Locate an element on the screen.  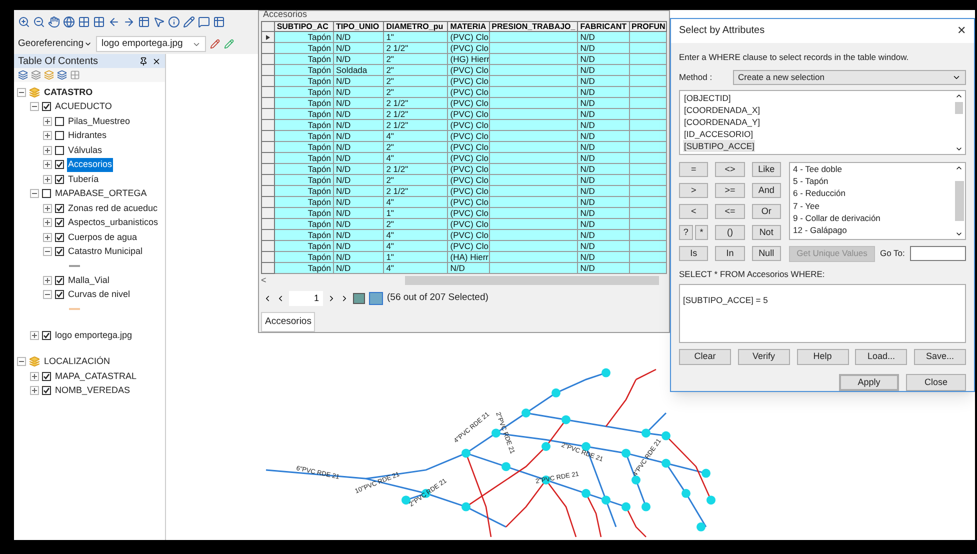
operator-button: <> is located at coordinates (730, 169).